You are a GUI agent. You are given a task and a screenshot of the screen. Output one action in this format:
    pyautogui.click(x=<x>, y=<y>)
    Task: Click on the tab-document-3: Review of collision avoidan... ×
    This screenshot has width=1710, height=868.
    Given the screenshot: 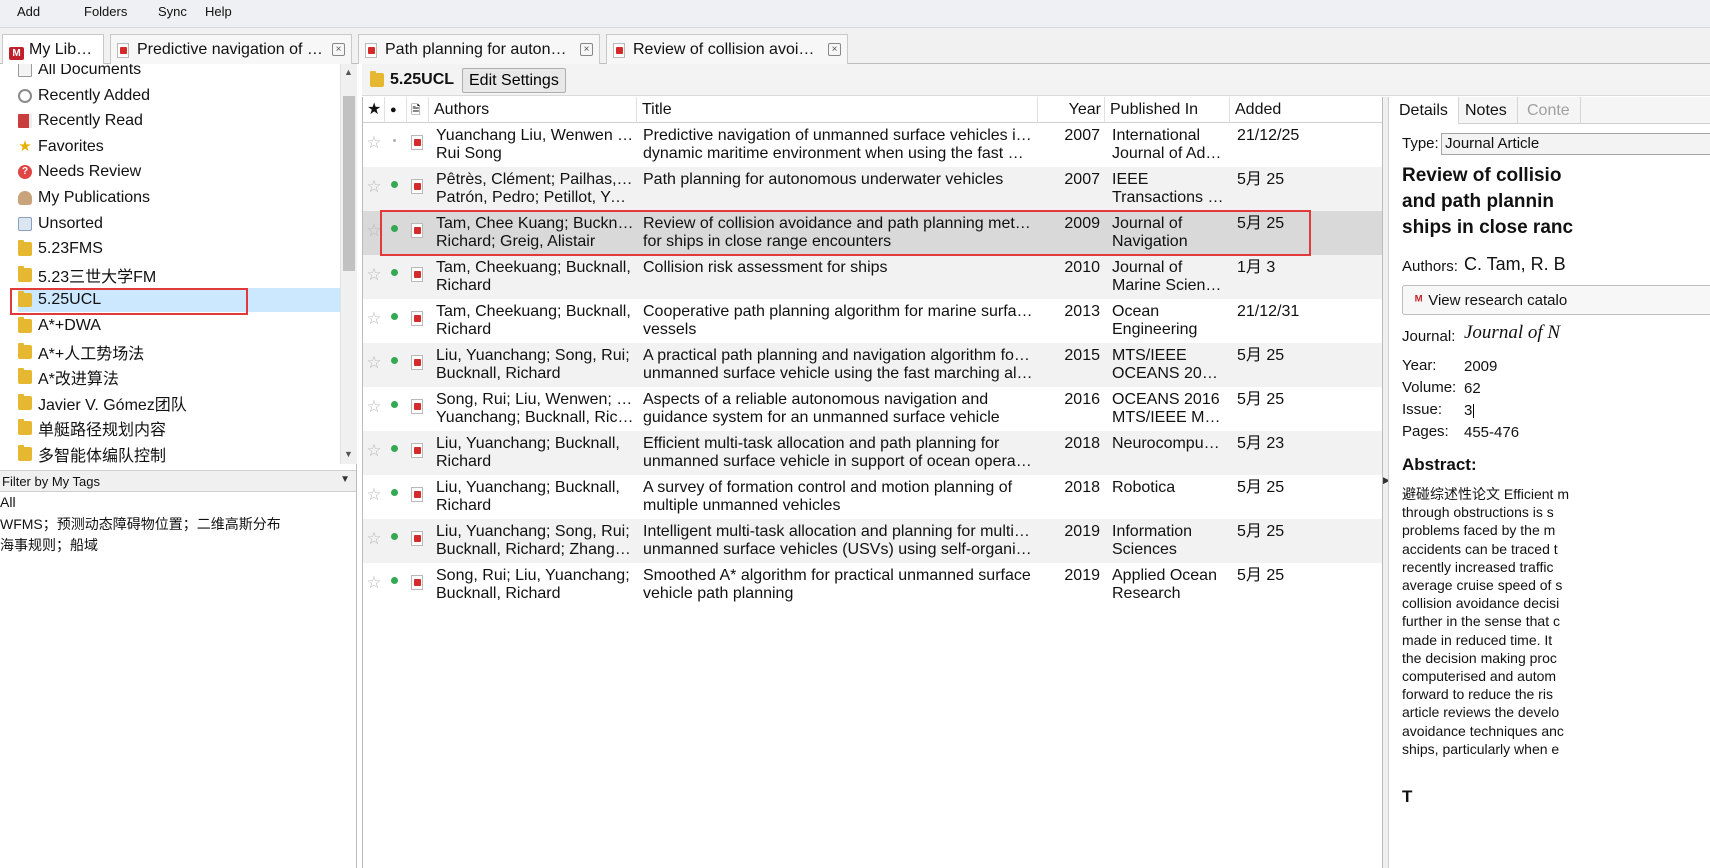 What is the action you would take?
    pyautogui.click(x=727, y=49)
    